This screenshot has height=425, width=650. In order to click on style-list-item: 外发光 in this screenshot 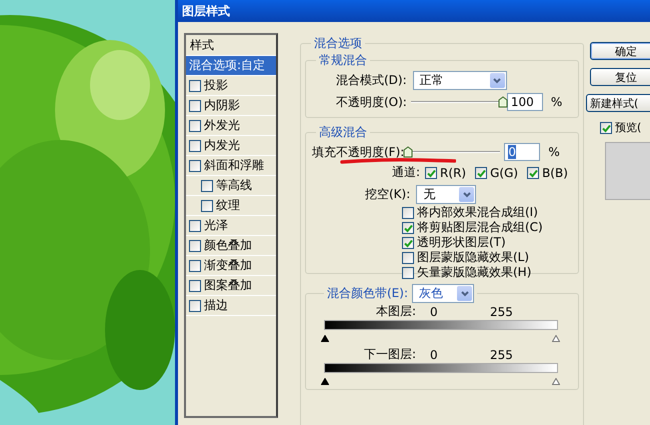, I will do `click(231, 126)`.